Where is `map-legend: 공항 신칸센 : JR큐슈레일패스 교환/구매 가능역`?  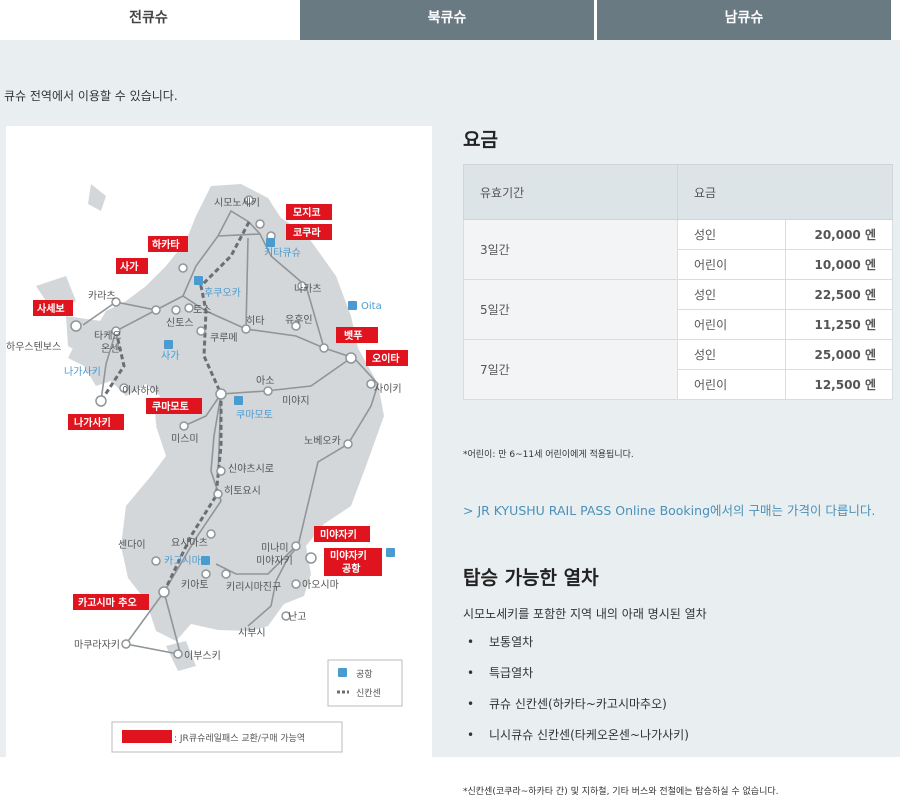
map-legend: 공항 신칸센 : JR큐슈레일패스 교환/구매 가능역 is located at coordinates (257, 706).